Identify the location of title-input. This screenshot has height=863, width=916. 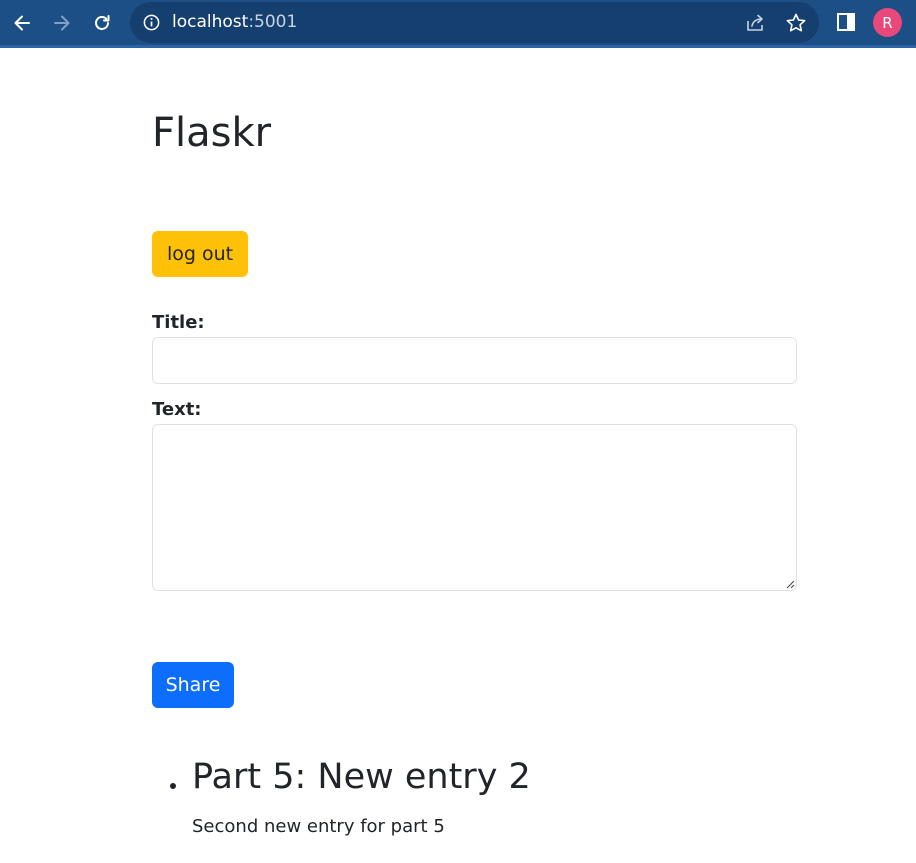
(474, 360).